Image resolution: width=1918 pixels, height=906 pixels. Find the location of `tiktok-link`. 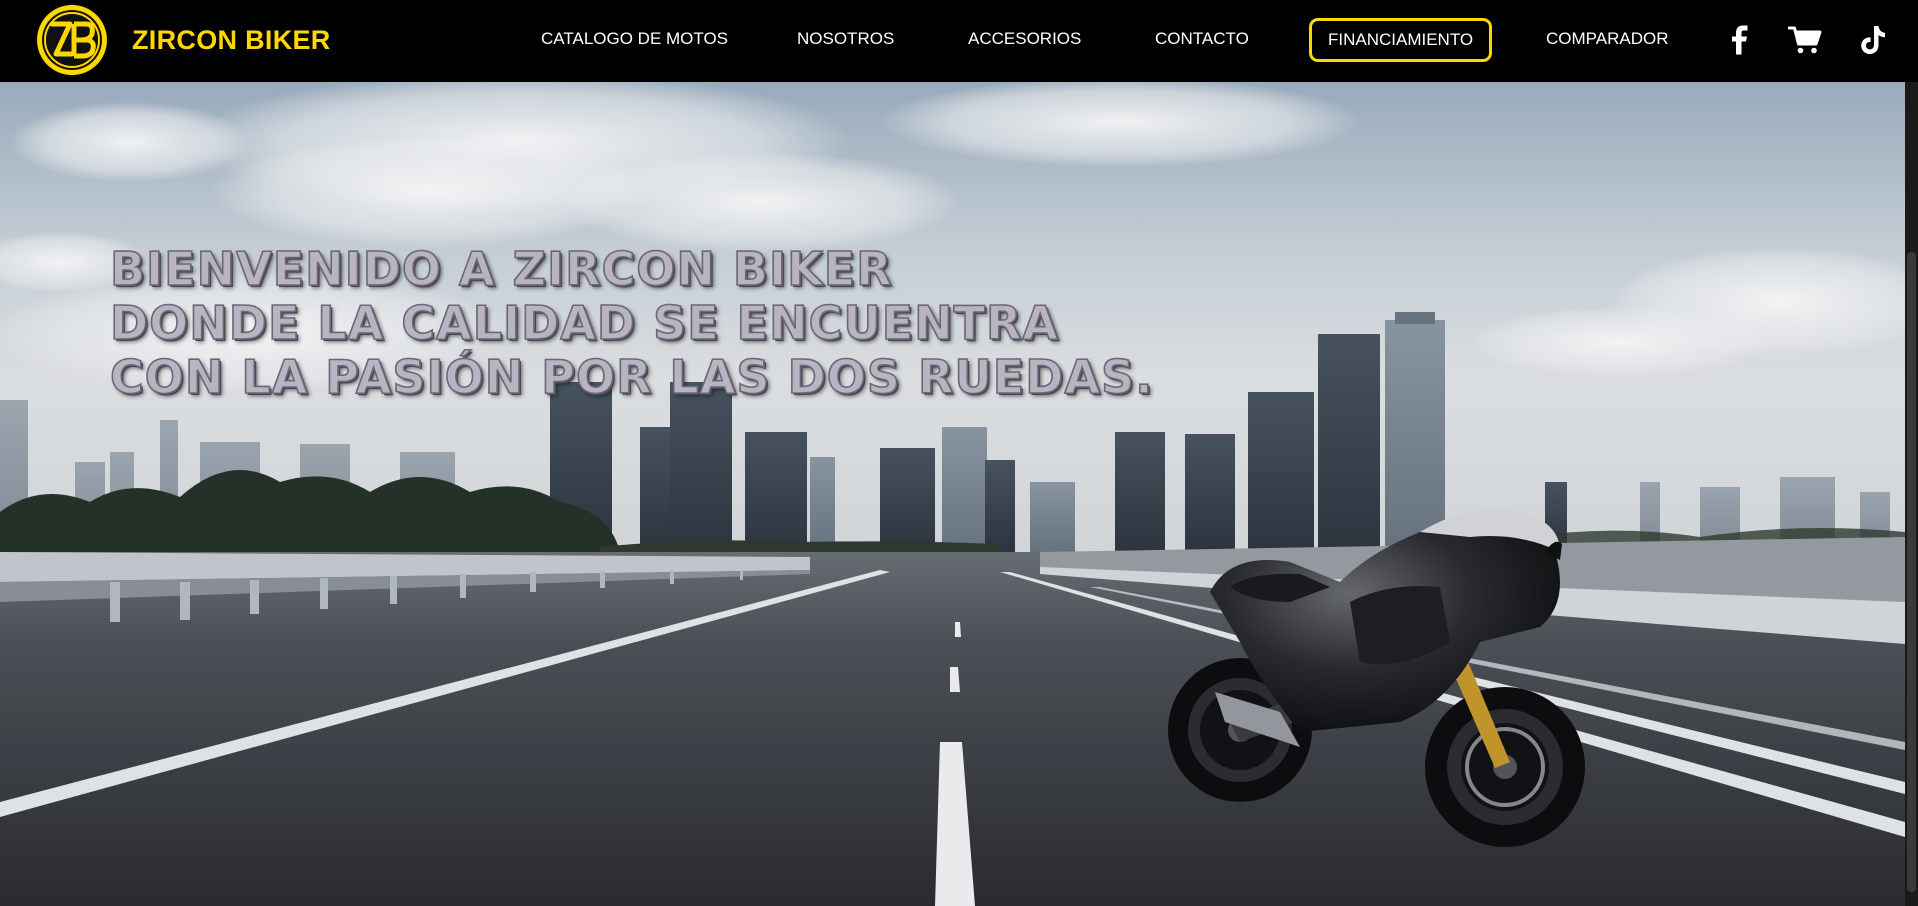

tiktok-link is located at coordinates (1873, 40).